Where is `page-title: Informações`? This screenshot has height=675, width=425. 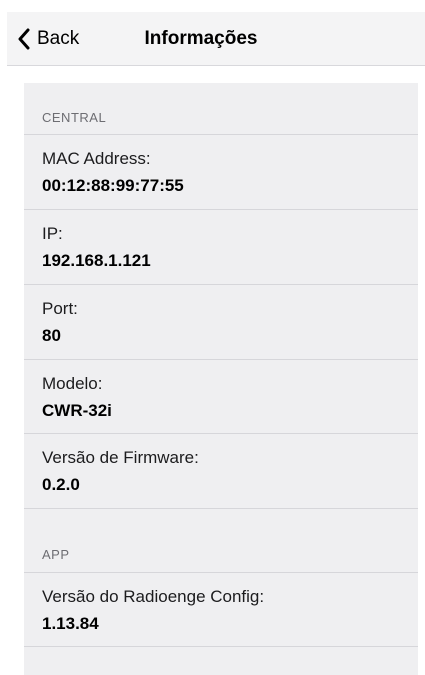 page-title: Informações is located at coordinates (201, 38).